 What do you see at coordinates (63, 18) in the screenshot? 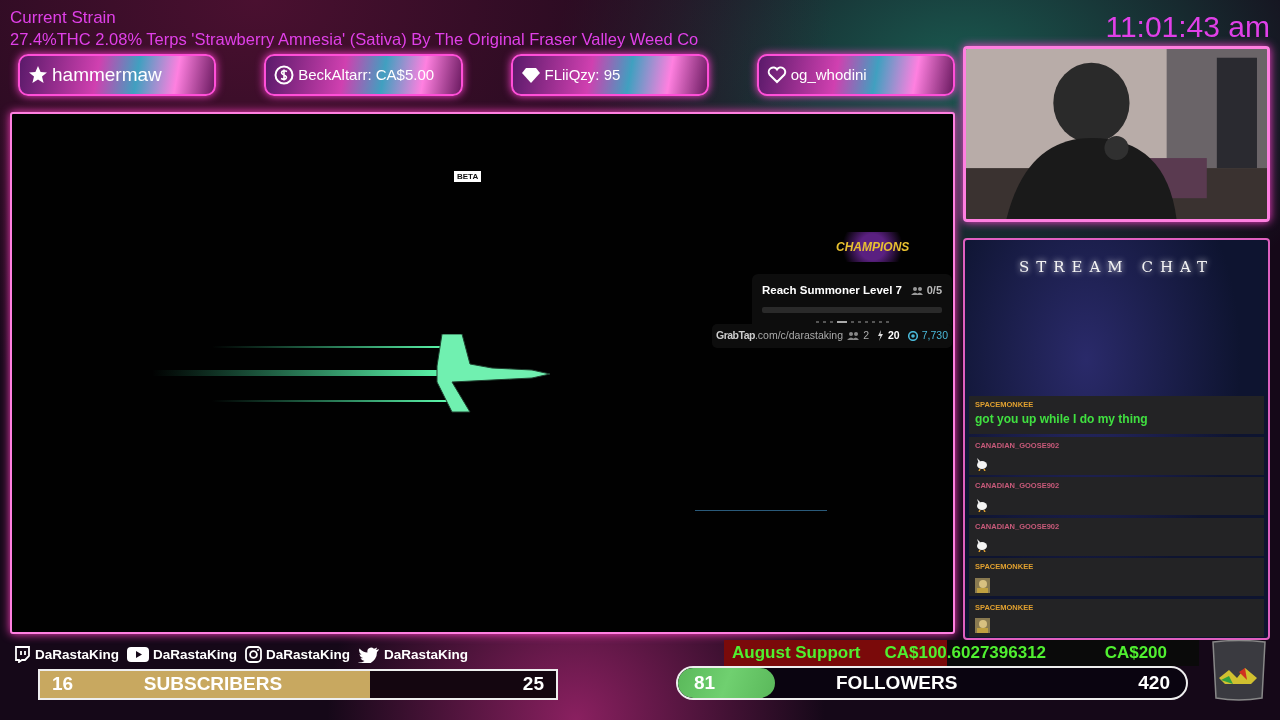
I see `strain-heading: Current Strain` at bounding box center [63, 18].